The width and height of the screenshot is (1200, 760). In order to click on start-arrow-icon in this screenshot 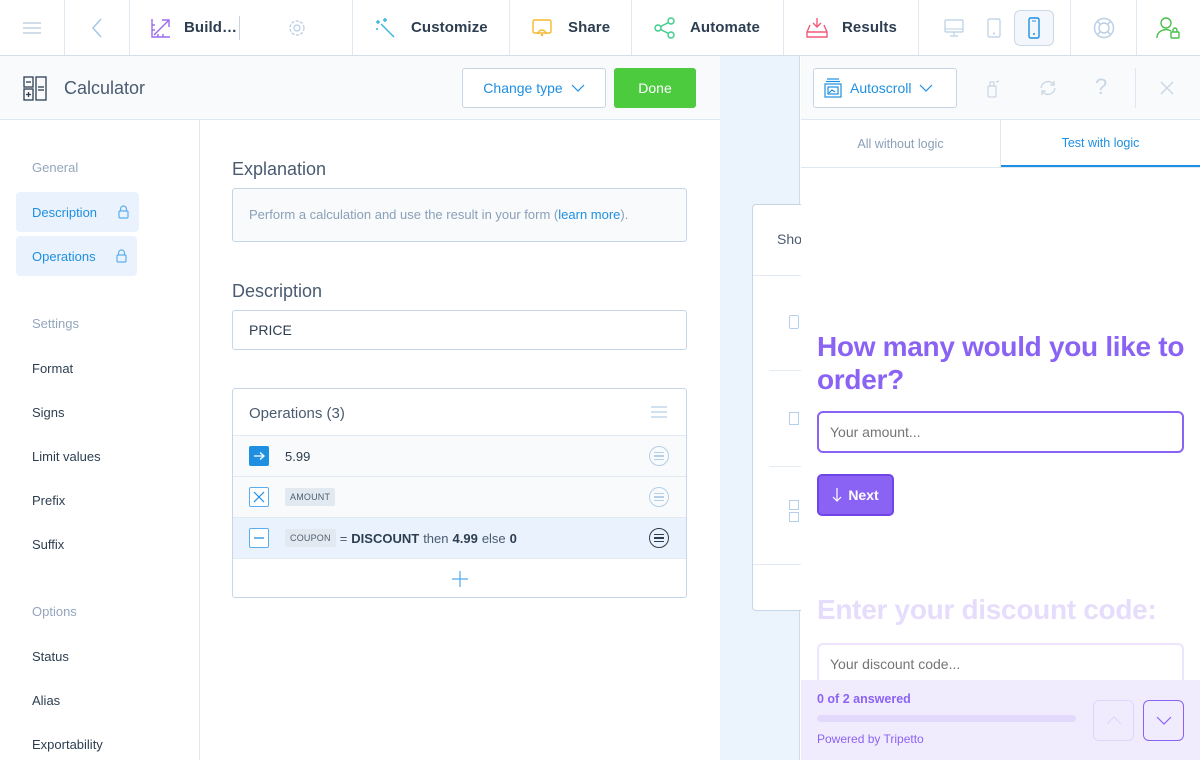, I will do `click(259, 456)`.